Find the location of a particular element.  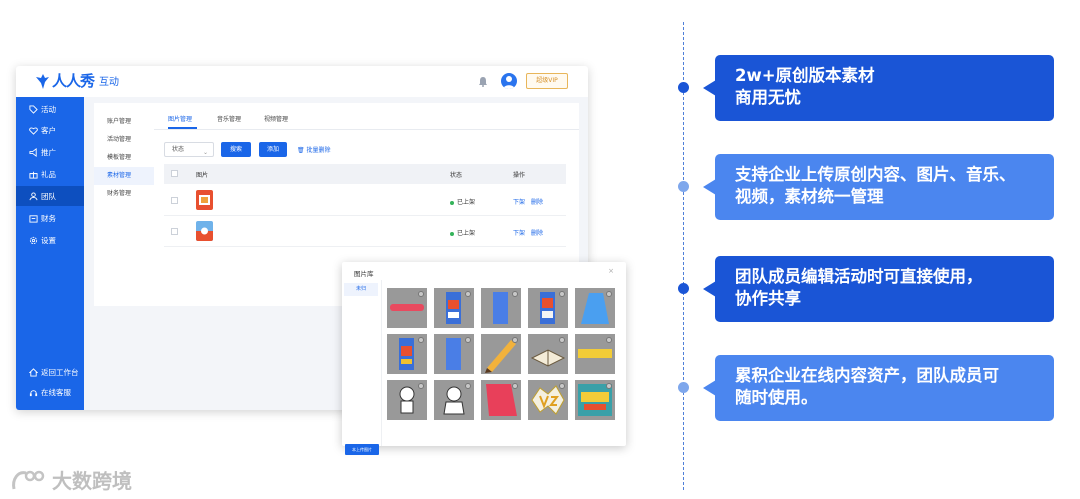

bird-logo-icon is located at coordinates (42, 81).